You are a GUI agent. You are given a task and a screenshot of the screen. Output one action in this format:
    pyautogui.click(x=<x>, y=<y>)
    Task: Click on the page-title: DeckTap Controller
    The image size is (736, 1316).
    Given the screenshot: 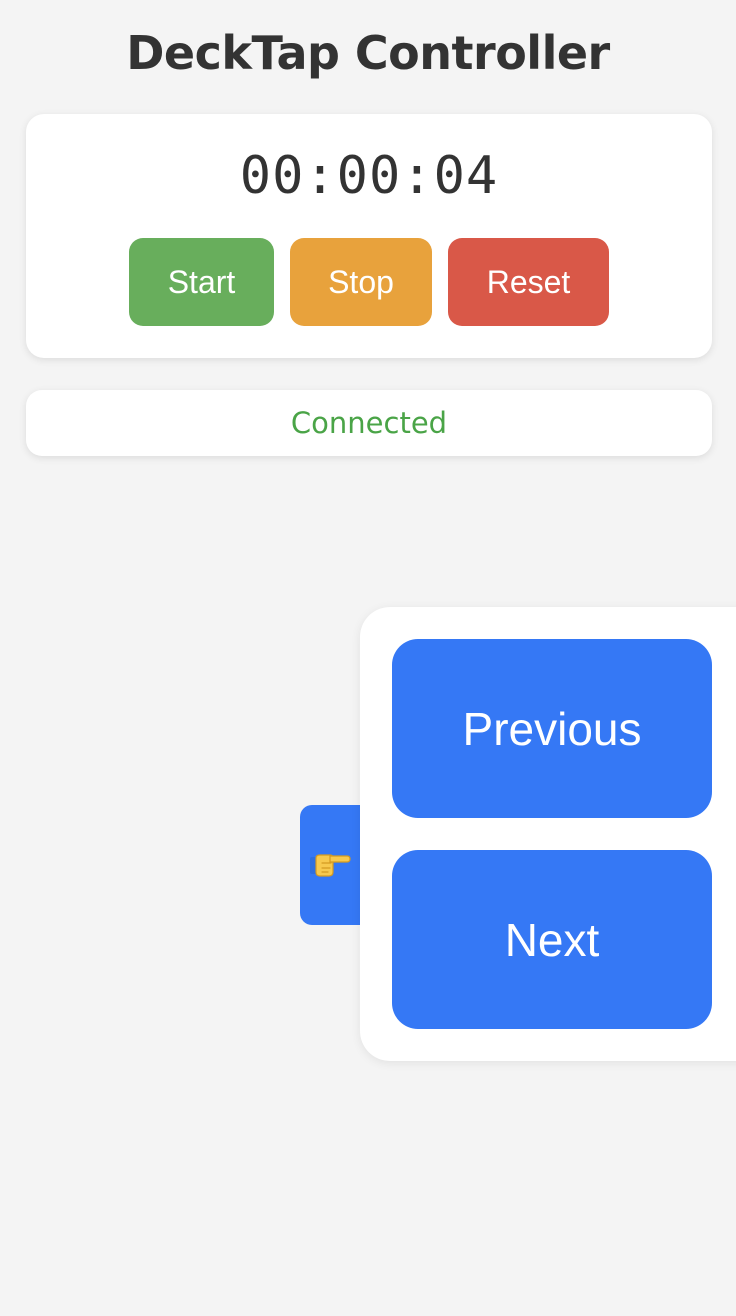 What is the action you would take?
    pyautogui.click(x=368, y=53)
    